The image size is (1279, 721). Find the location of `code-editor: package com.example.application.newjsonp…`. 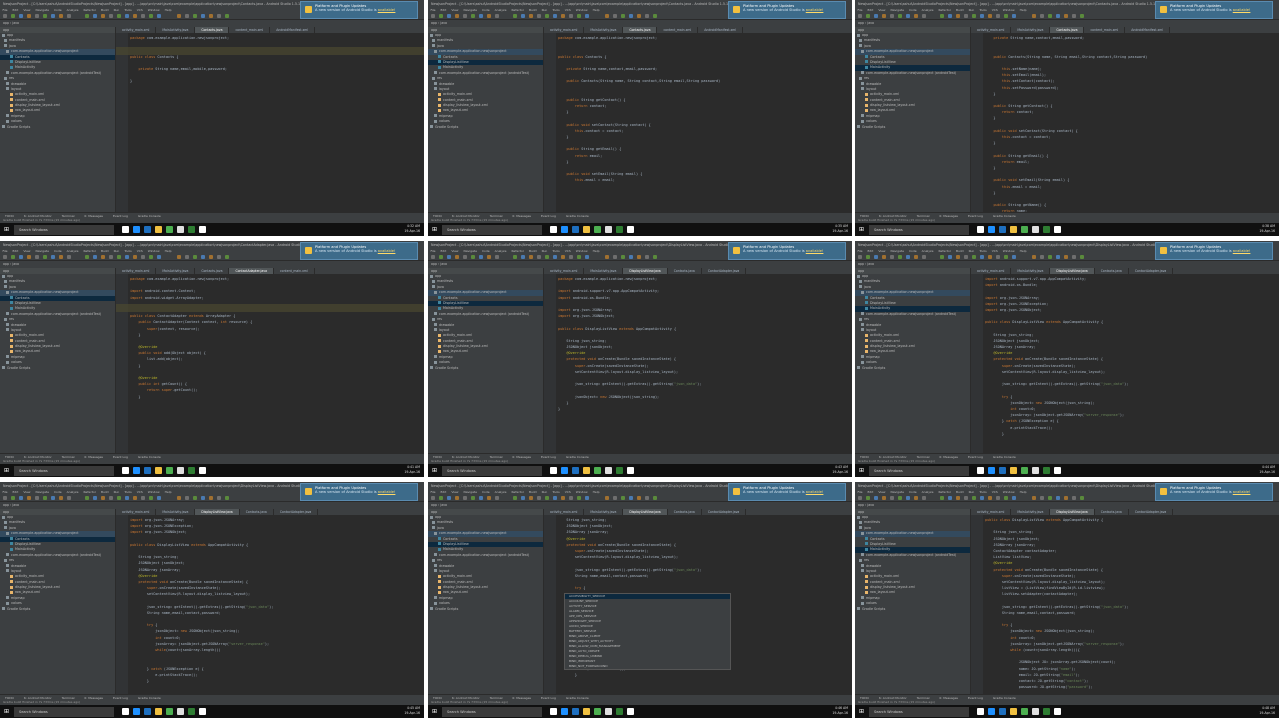

code-editor: package com.example.application.newjsonp… is located at coordinates (698, 122).